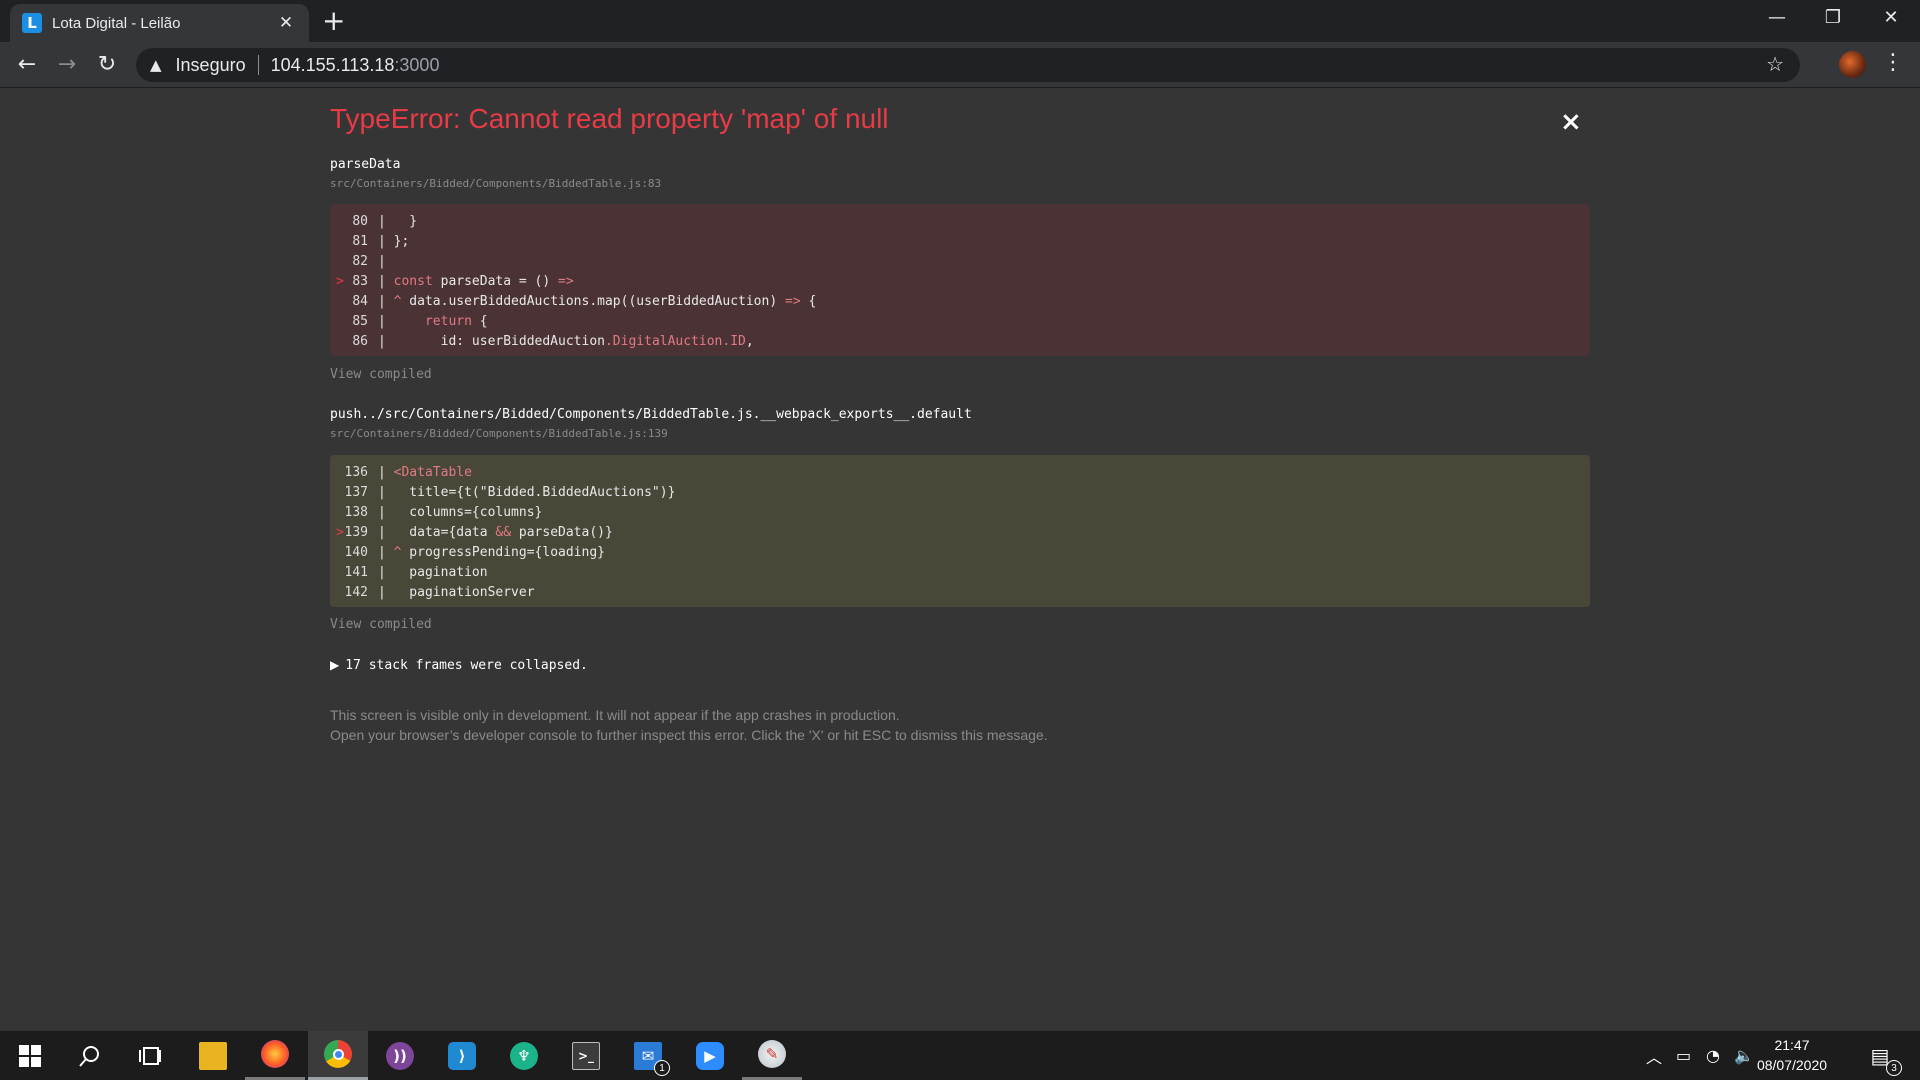  I want to click on tab-title: Lota Digital - Leilão, so click(116, 23).